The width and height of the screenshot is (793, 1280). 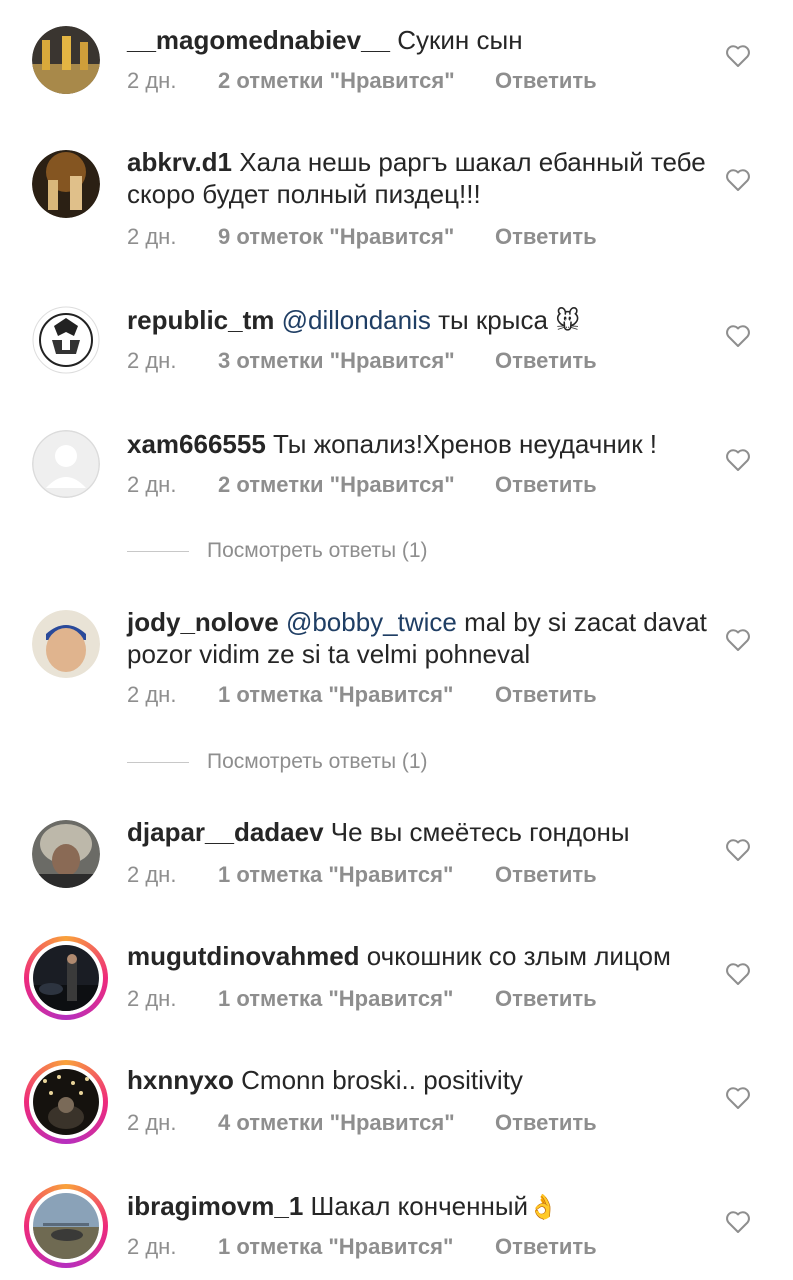 I want to click on comment-username: xam666555, so click(x=196, y=444).